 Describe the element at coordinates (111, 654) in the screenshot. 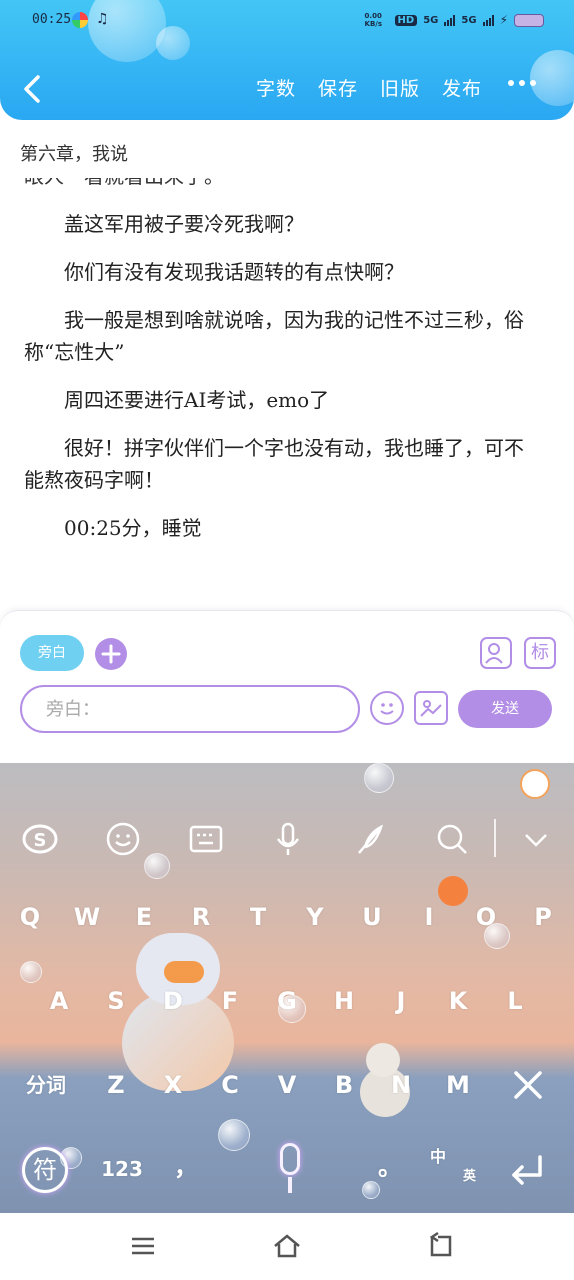

I see `add-role-button` at that location.